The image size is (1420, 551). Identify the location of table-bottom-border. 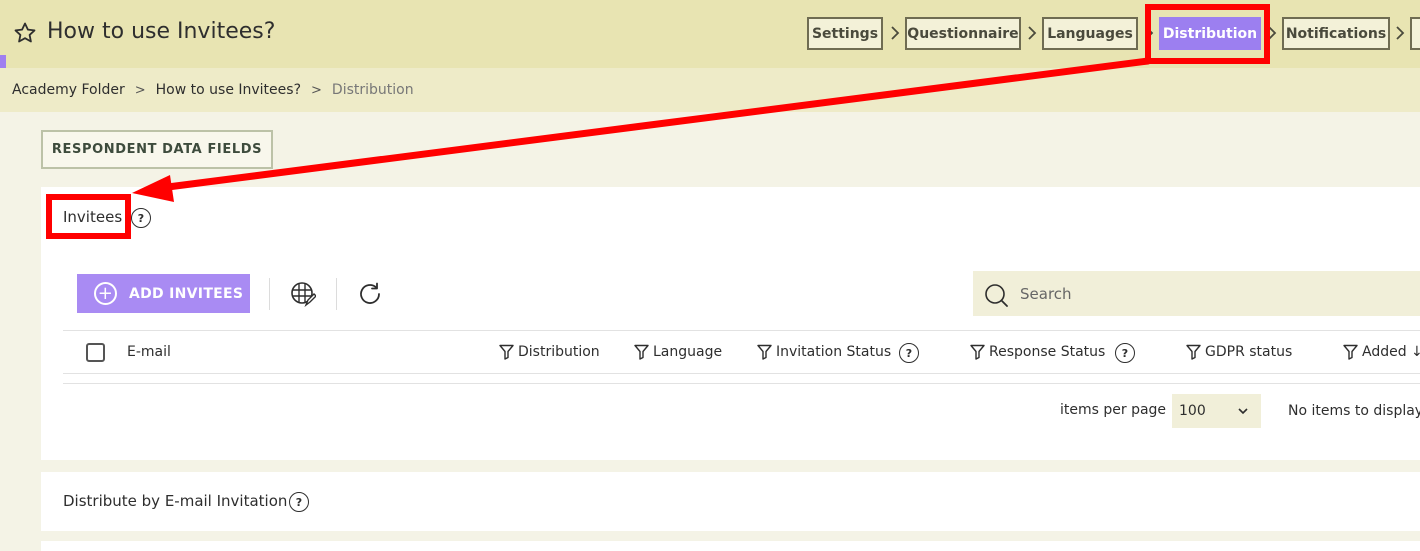
(741, 383).